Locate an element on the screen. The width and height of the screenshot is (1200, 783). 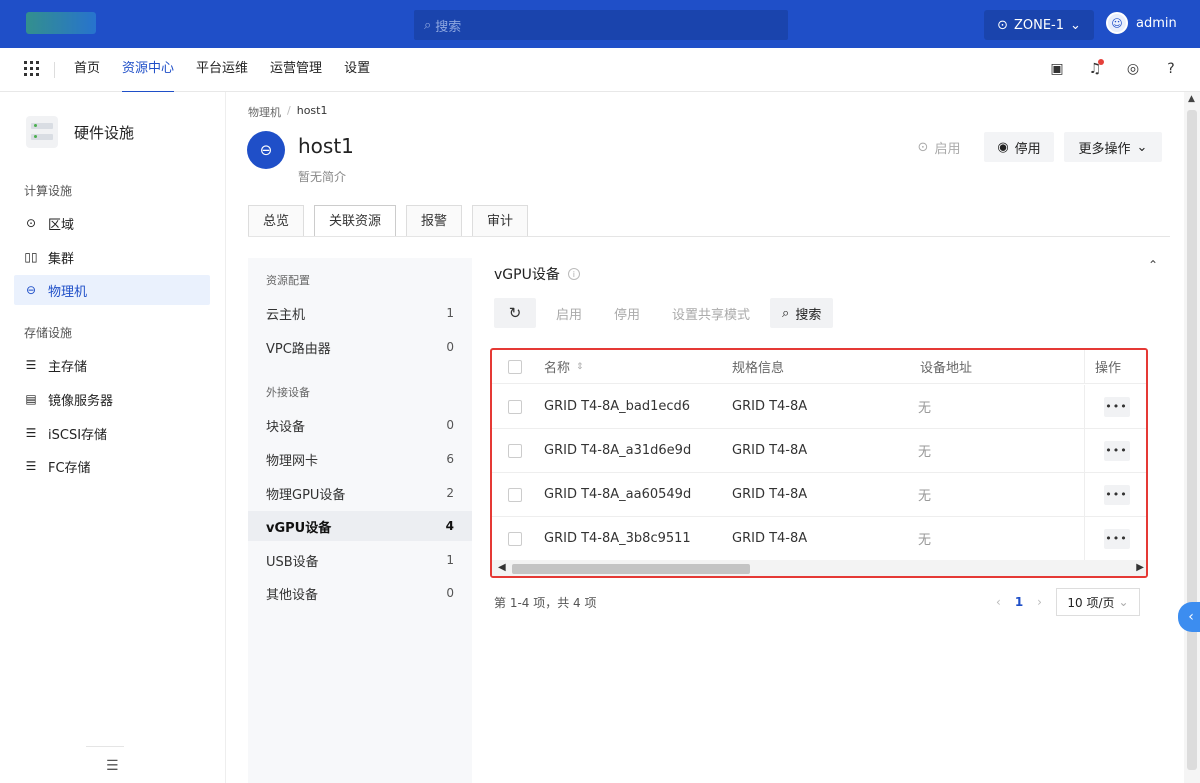
table-row: GRID T4-8A_a31d6e9d GRID T4-8A 无 ••• is located at coordinates (819, 451).